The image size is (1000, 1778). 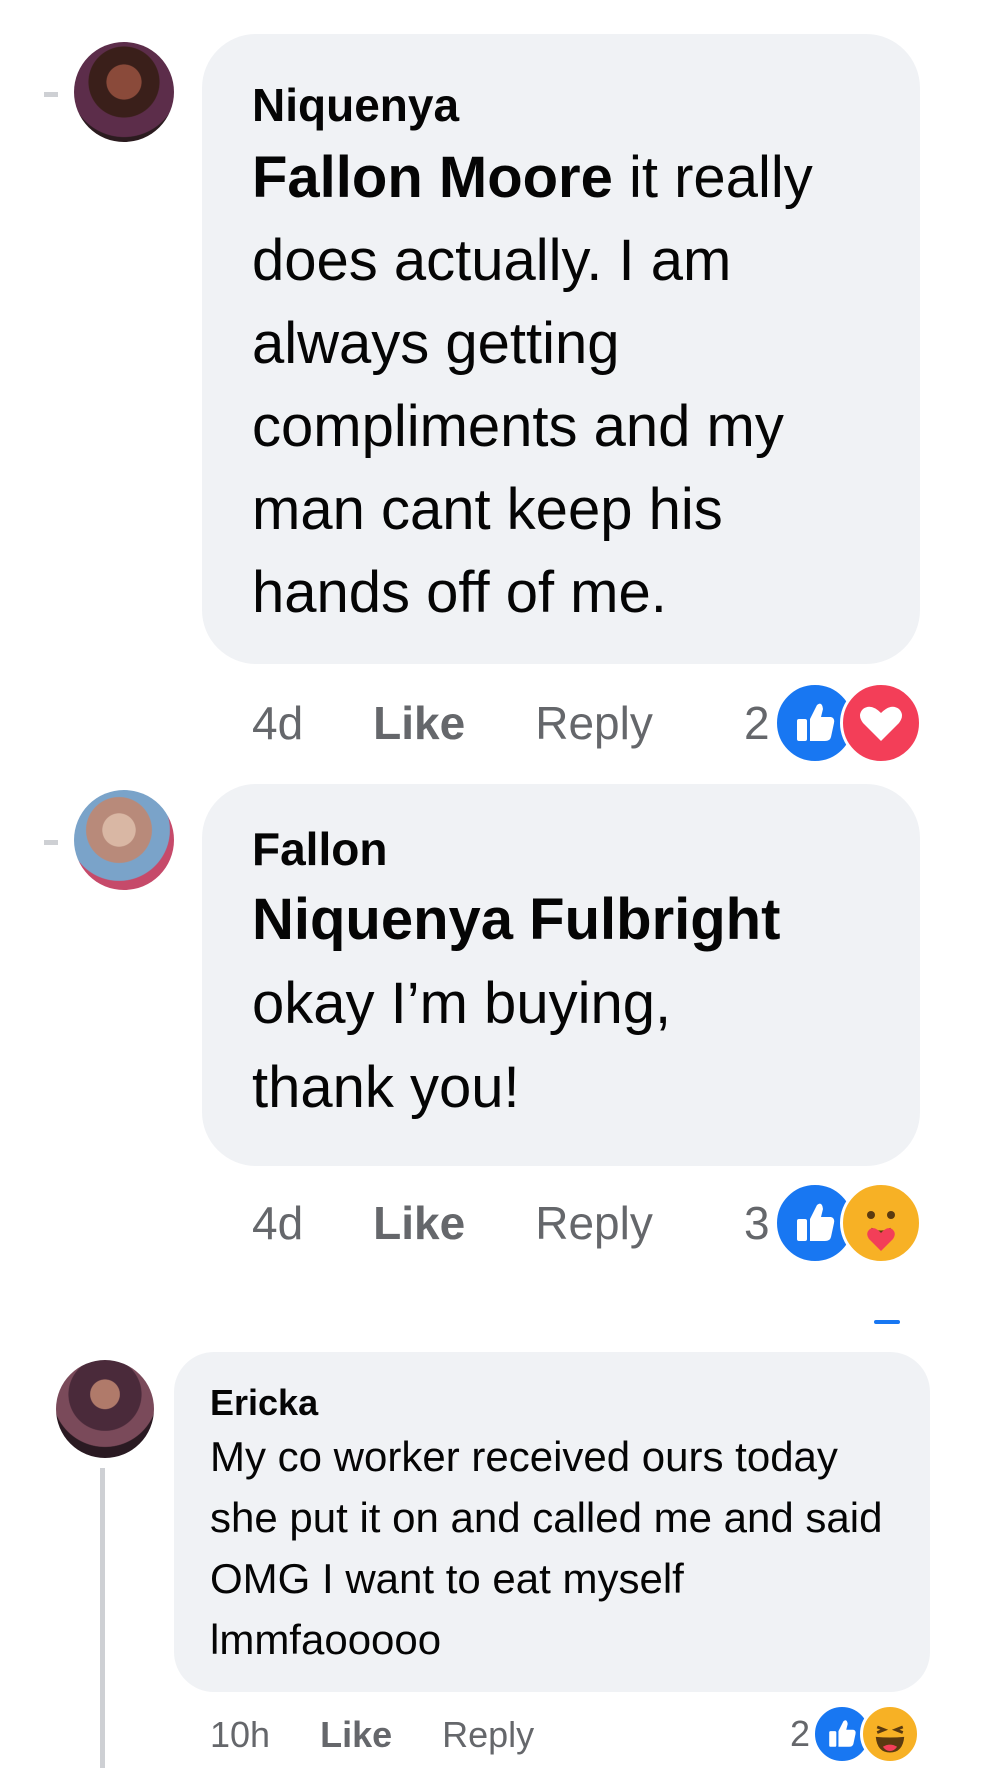 I want to click on haha-icon, so click(x=890, y=1734).